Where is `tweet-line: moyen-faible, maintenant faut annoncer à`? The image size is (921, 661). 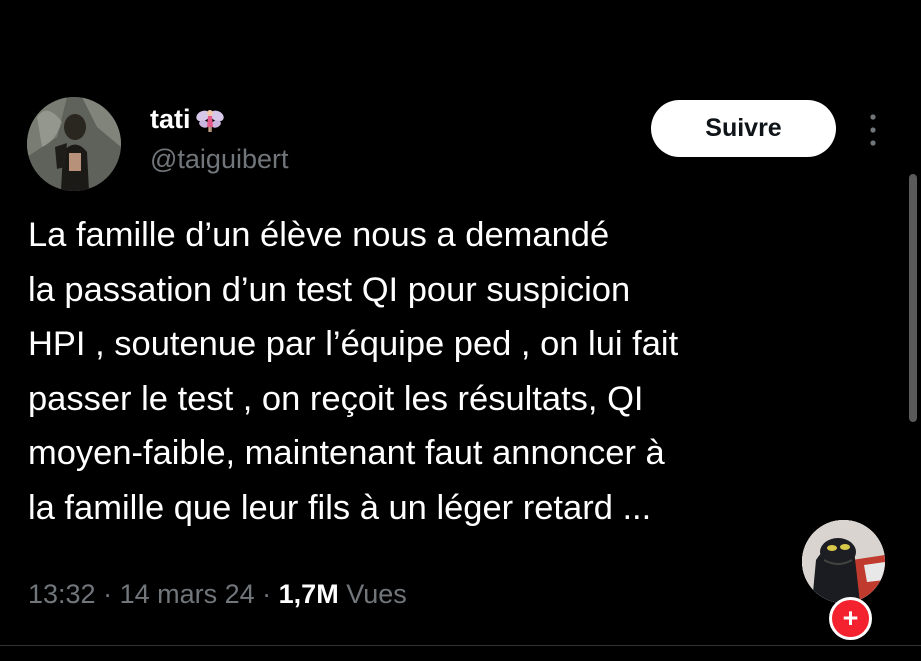 tweet-line: moyen-faible, maintenant faut annoncer à is located at coordinates (346, 453).